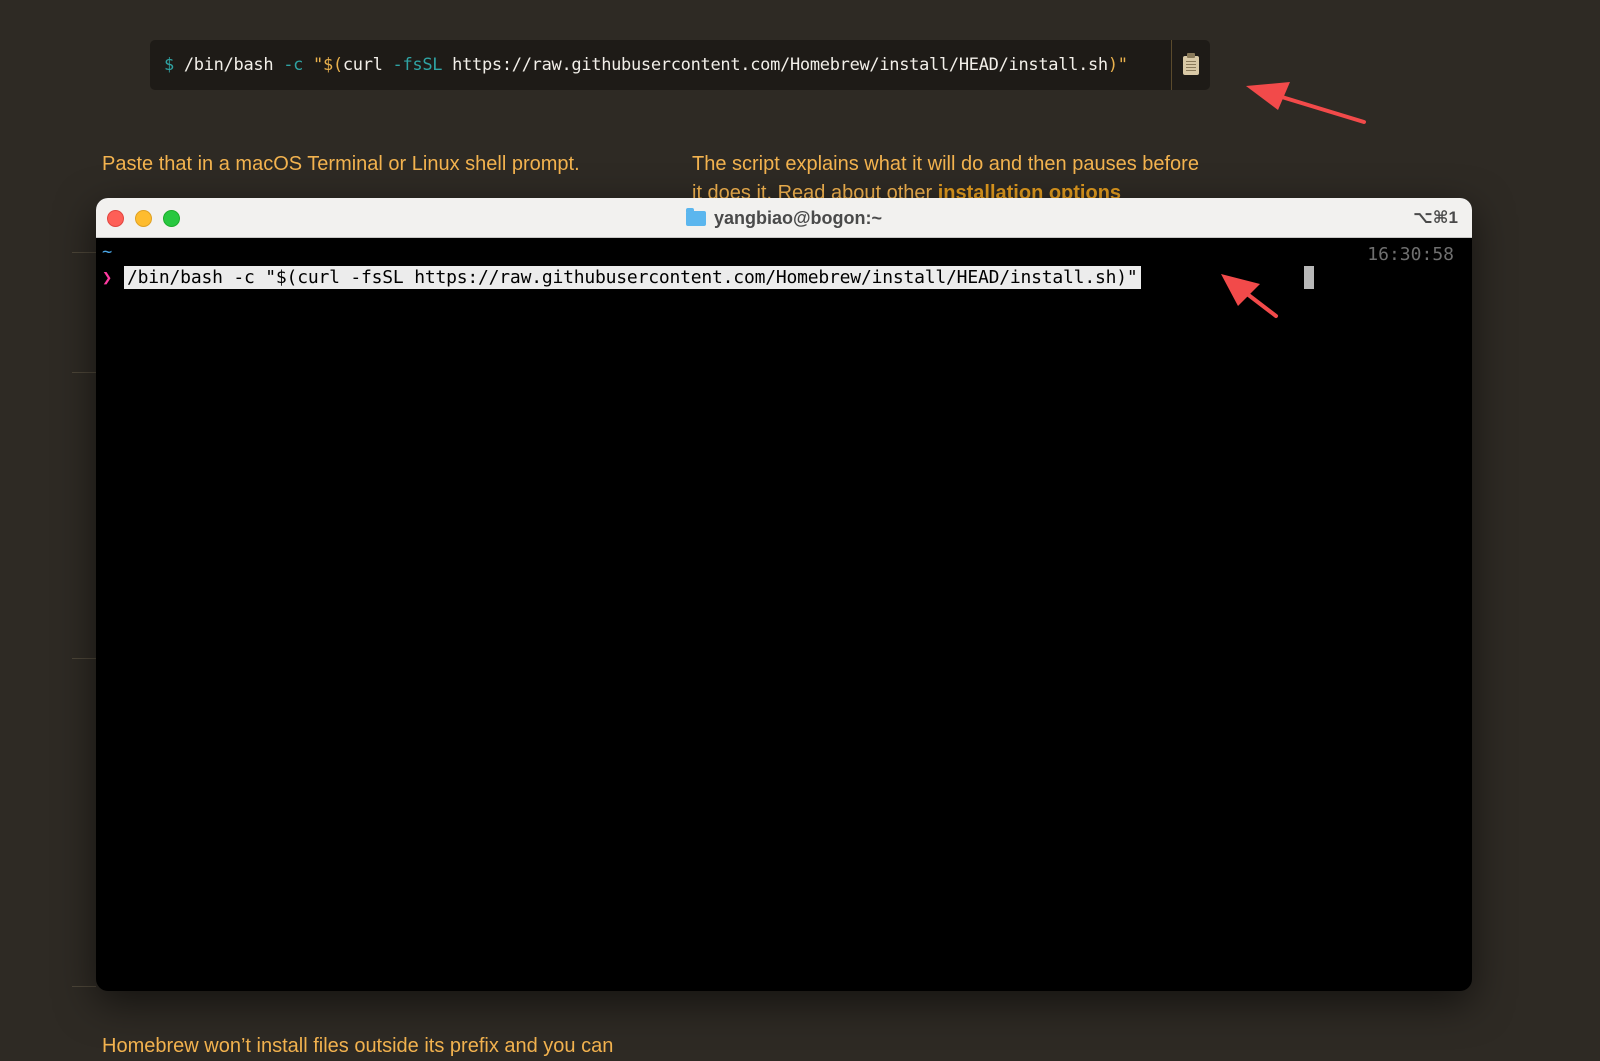  Describe the element at coordinates (1249, 296) in the screenshot. I see `arrow-to-pasted-command` at that location.